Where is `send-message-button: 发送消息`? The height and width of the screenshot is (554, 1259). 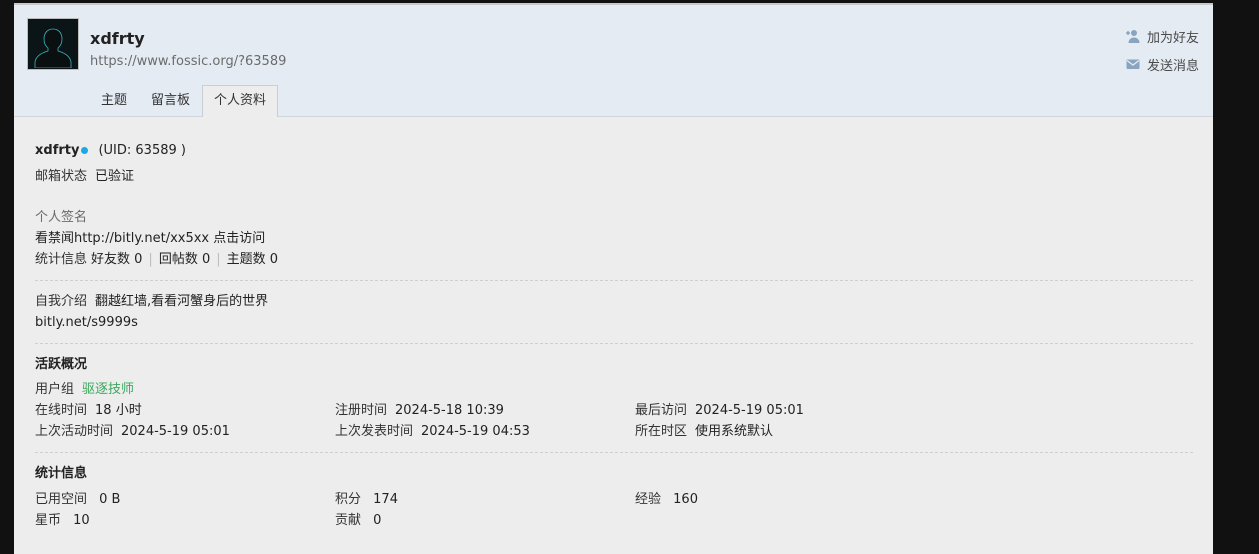 send-message-button: 发送消息 is located at coordinates (1162, 64).